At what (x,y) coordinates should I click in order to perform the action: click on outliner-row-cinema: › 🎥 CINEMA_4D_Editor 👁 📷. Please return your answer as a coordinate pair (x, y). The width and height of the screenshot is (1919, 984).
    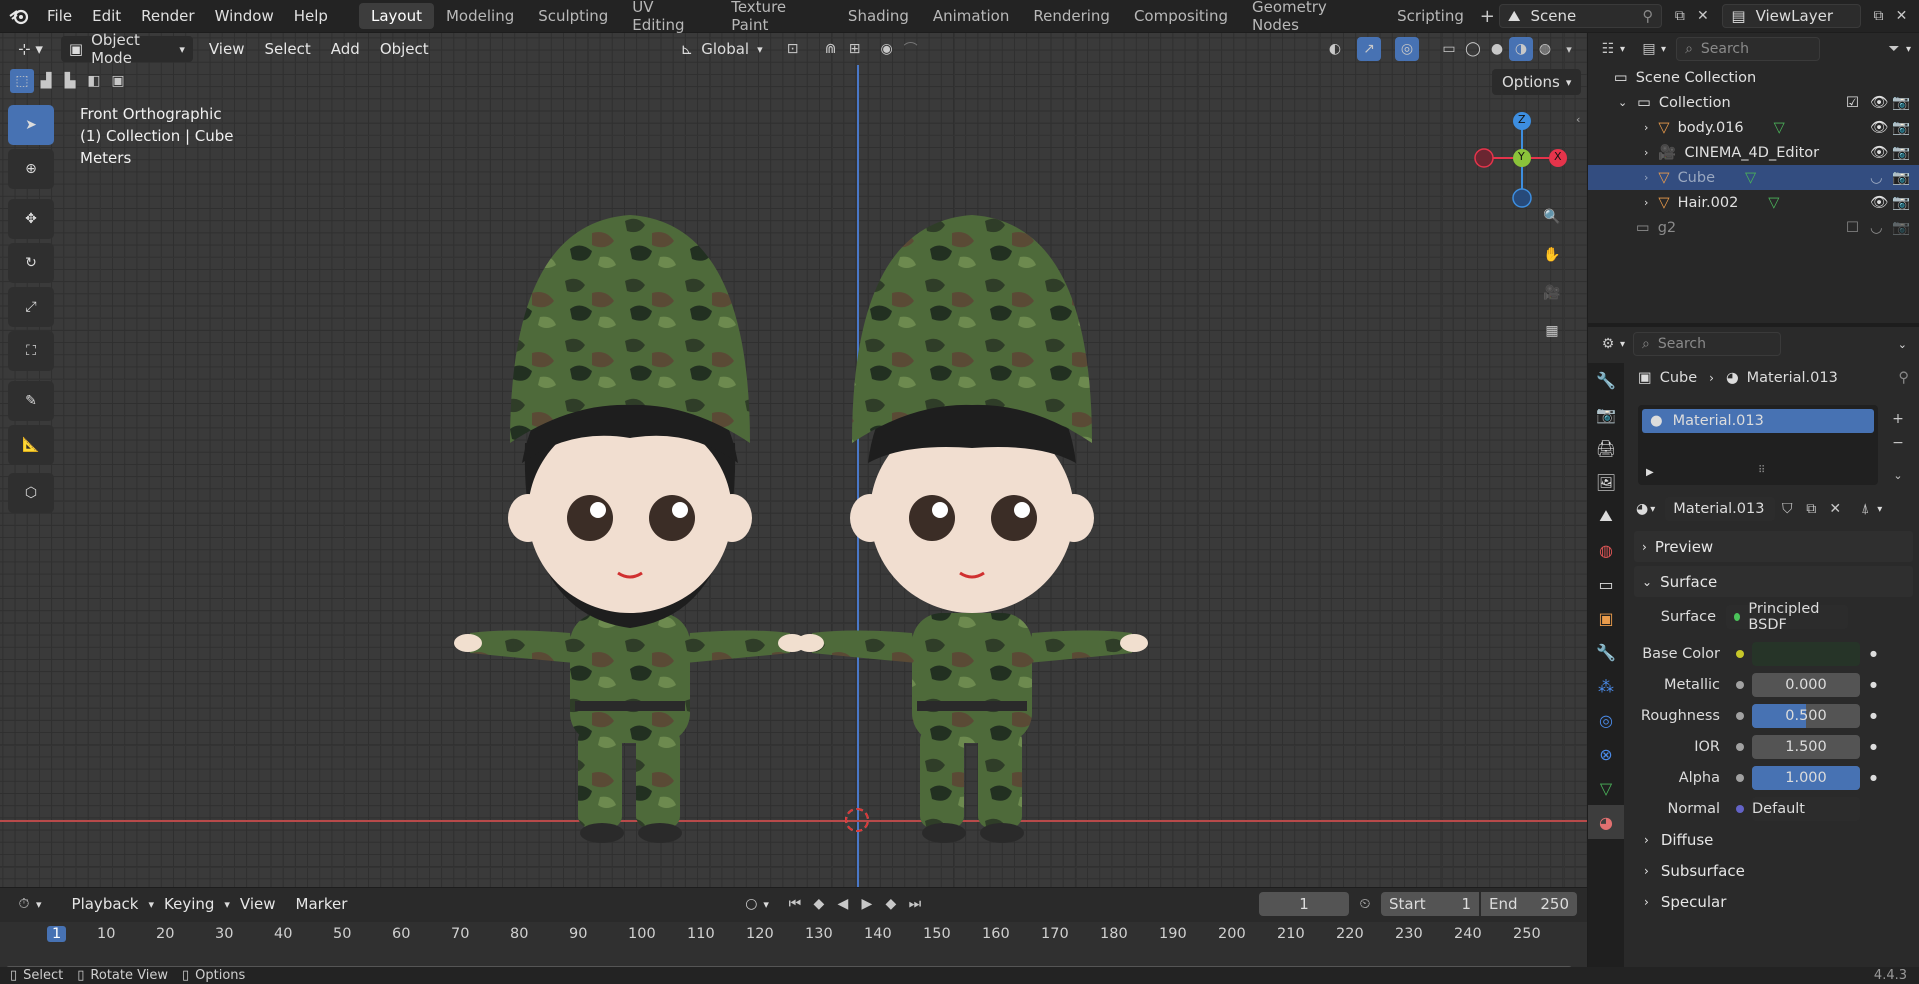
    Looking at the image, I should click on (1753, 152).